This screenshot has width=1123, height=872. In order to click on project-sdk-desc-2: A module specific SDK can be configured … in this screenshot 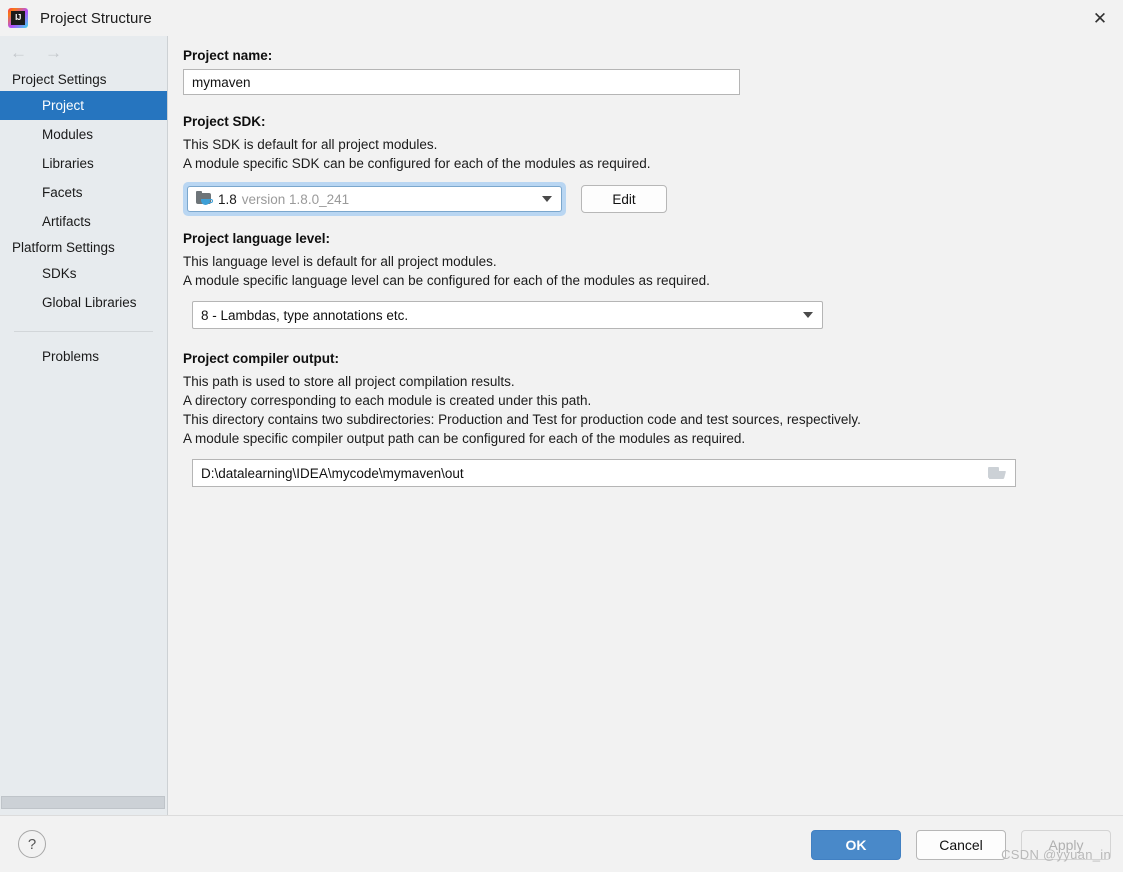, I will do `click(417, 163)`.